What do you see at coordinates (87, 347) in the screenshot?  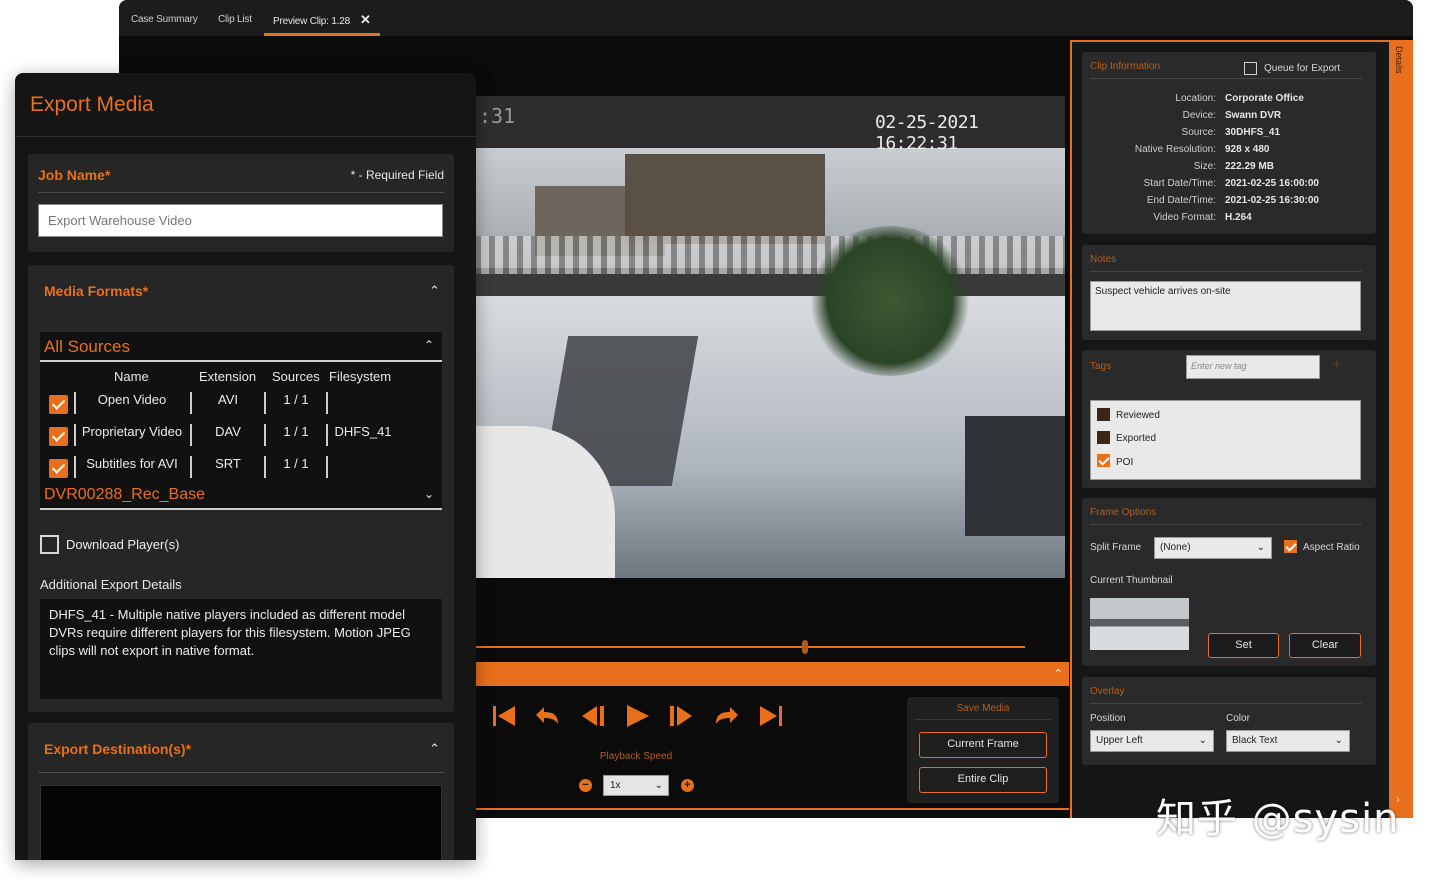 I see `all-sources-title: All Sources` at bounding box center [87, 347].